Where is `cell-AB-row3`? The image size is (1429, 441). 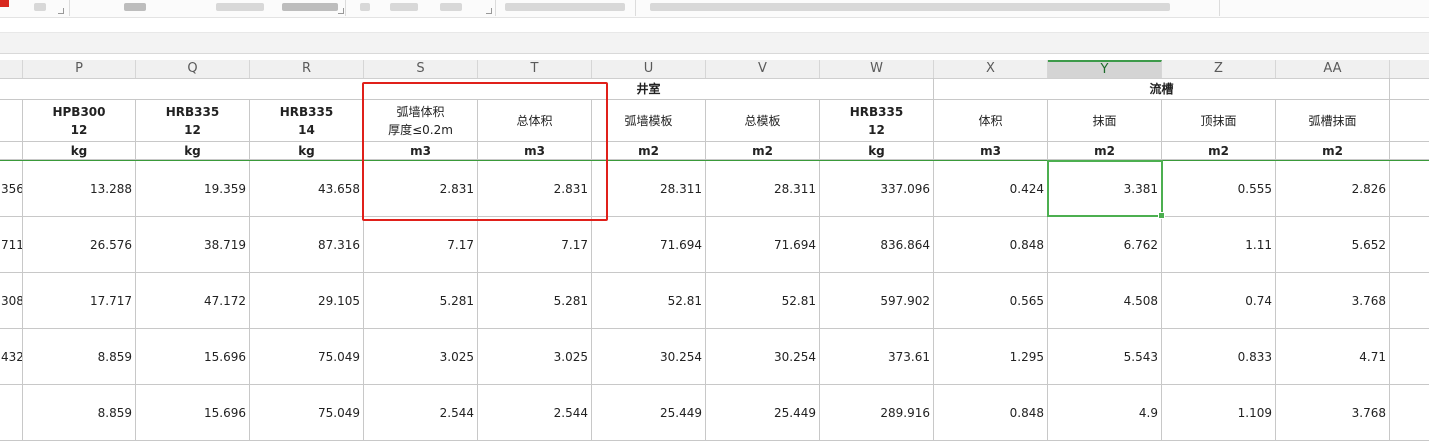
cell-AB-row3 is located at coordinates (1409, 301).